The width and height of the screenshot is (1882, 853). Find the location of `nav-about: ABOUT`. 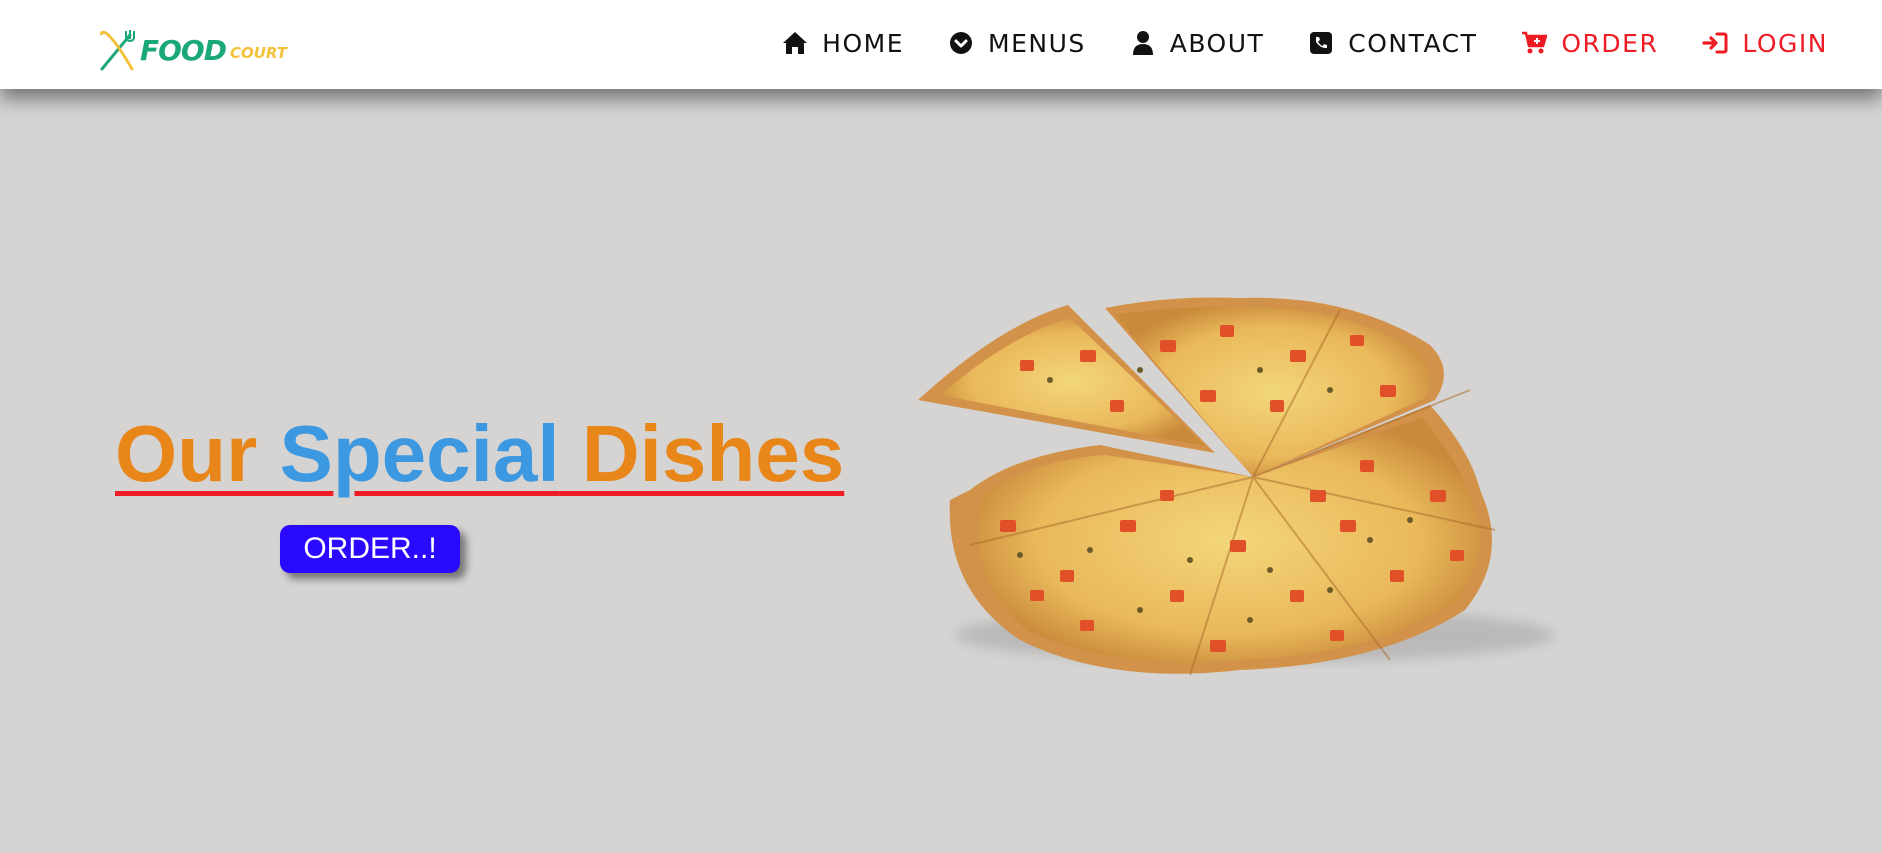

nav-about: ABOUT is located at coordinates (1197, 43).